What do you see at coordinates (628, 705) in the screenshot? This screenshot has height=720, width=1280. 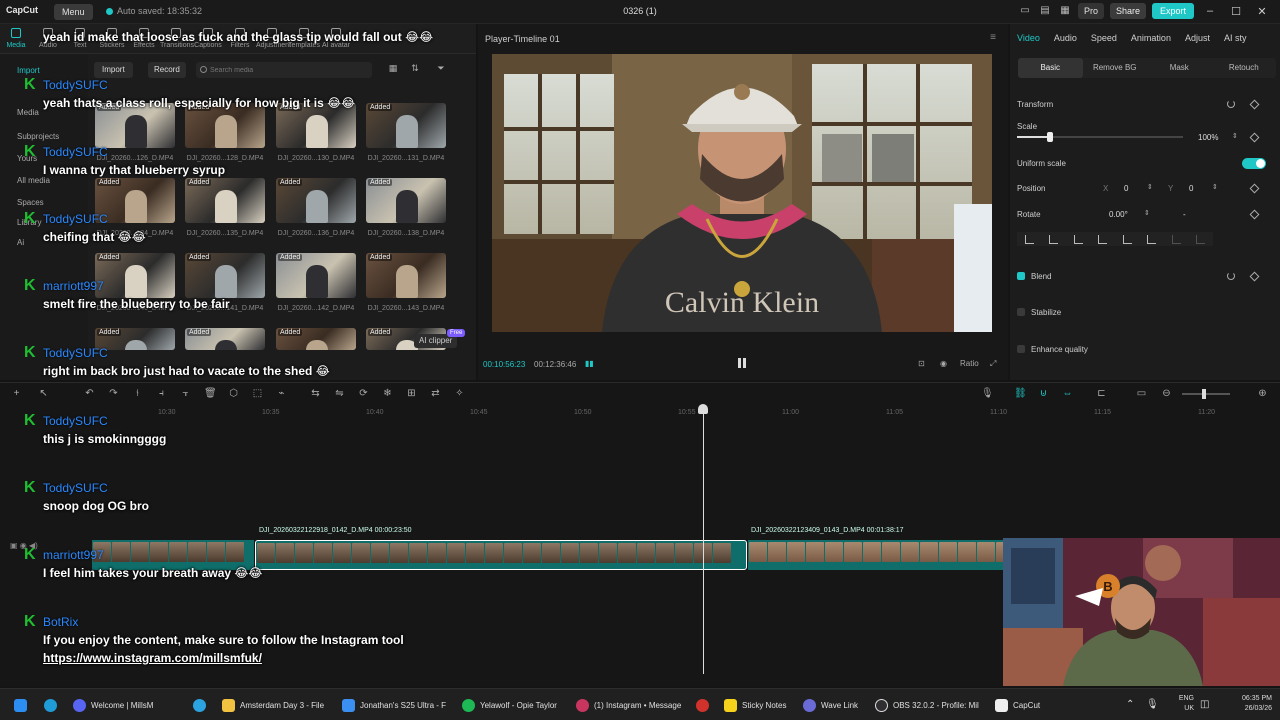 I see `taskbar-instagram: (1) Instagram • Message` at bounding box center [628, 705].